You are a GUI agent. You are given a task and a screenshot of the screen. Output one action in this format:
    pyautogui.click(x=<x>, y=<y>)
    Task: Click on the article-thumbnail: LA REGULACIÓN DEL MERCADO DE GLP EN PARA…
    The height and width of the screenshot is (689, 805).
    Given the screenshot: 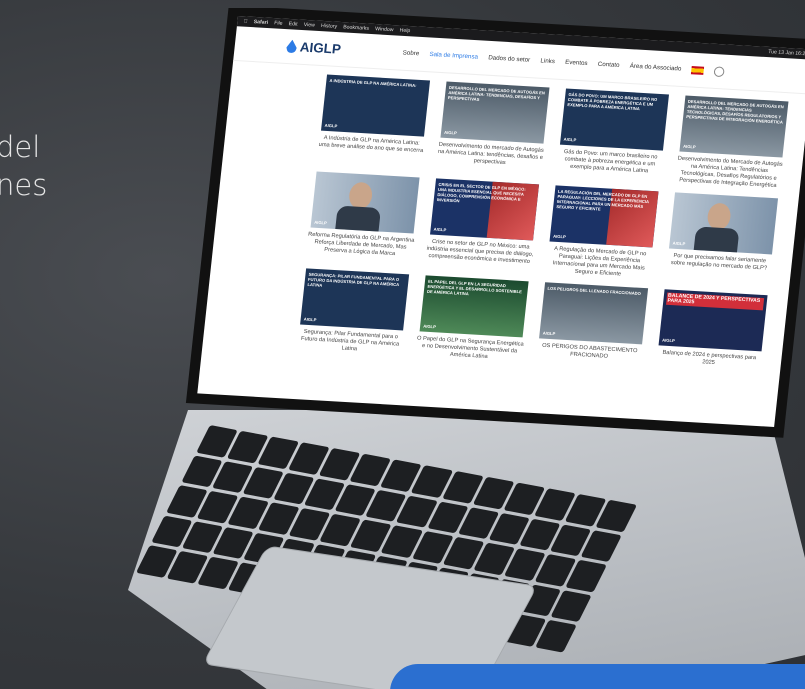 What is the action you would take?
    pyautogui.click(x=604, y=216)
    